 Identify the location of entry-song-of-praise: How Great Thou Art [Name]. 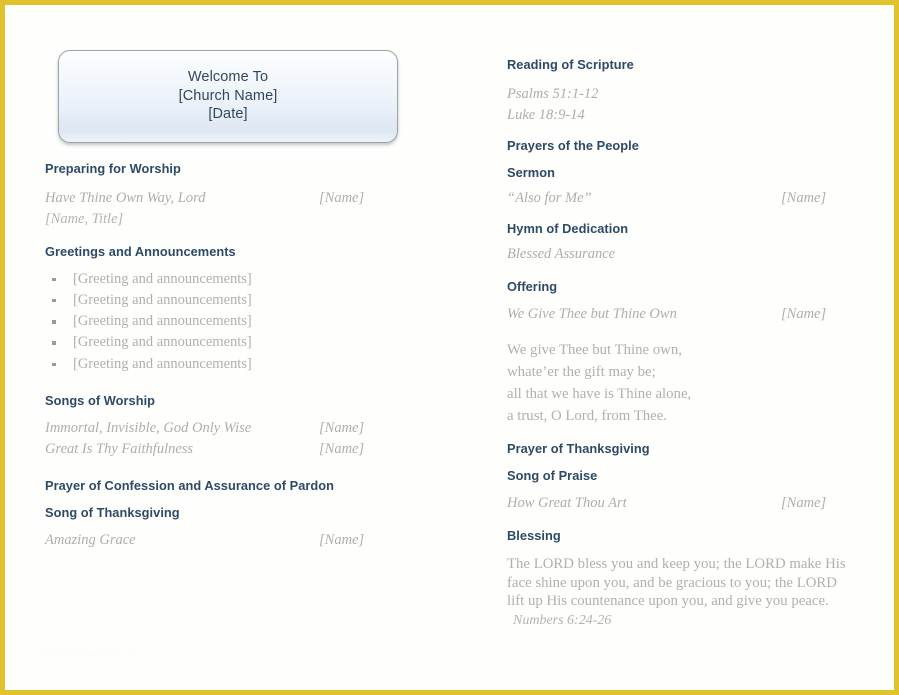
(683, 503).